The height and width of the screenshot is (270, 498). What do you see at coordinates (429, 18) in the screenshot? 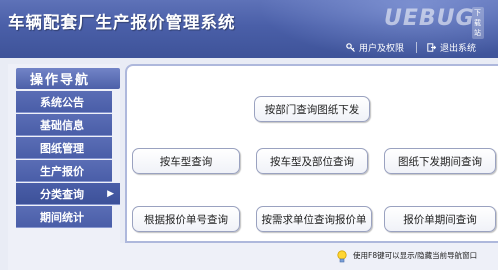
I see `logo-text: UEBUG` at bounding box center [429, 18].